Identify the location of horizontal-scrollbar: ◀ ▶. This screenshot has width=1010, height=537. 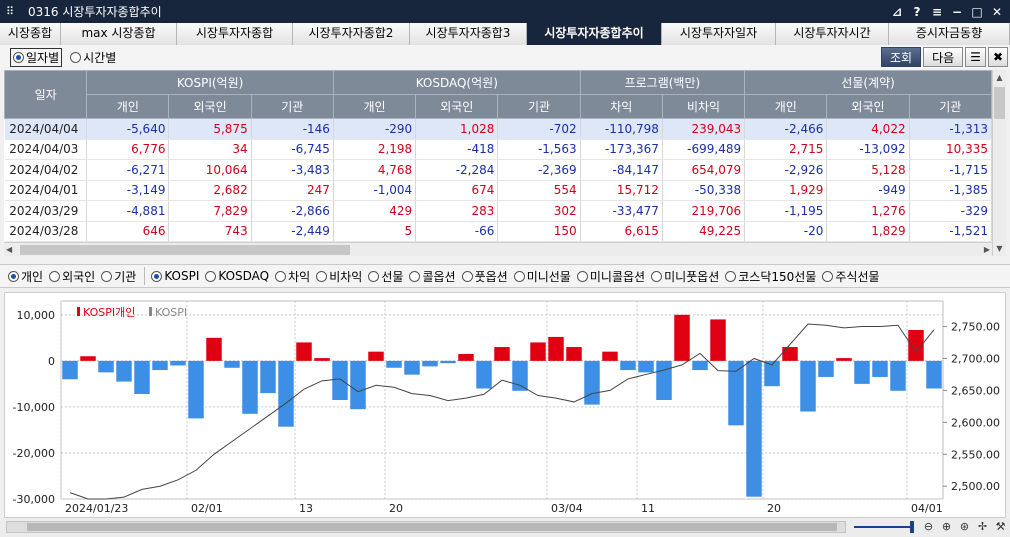
(498, 249).